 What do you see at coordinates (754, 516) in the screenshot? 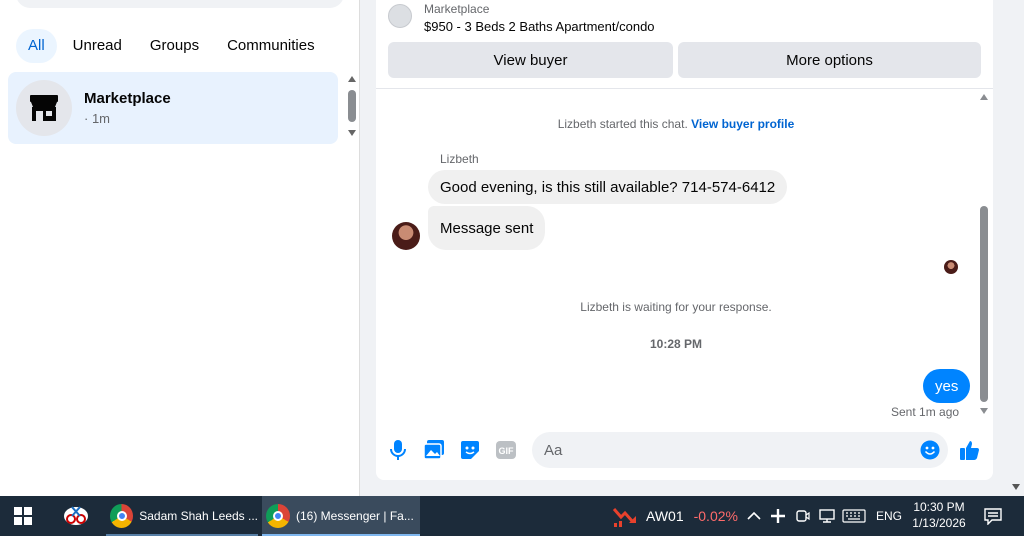
I see `show-hidden-icons-chevron-icon` at bounding box center [754, 516].